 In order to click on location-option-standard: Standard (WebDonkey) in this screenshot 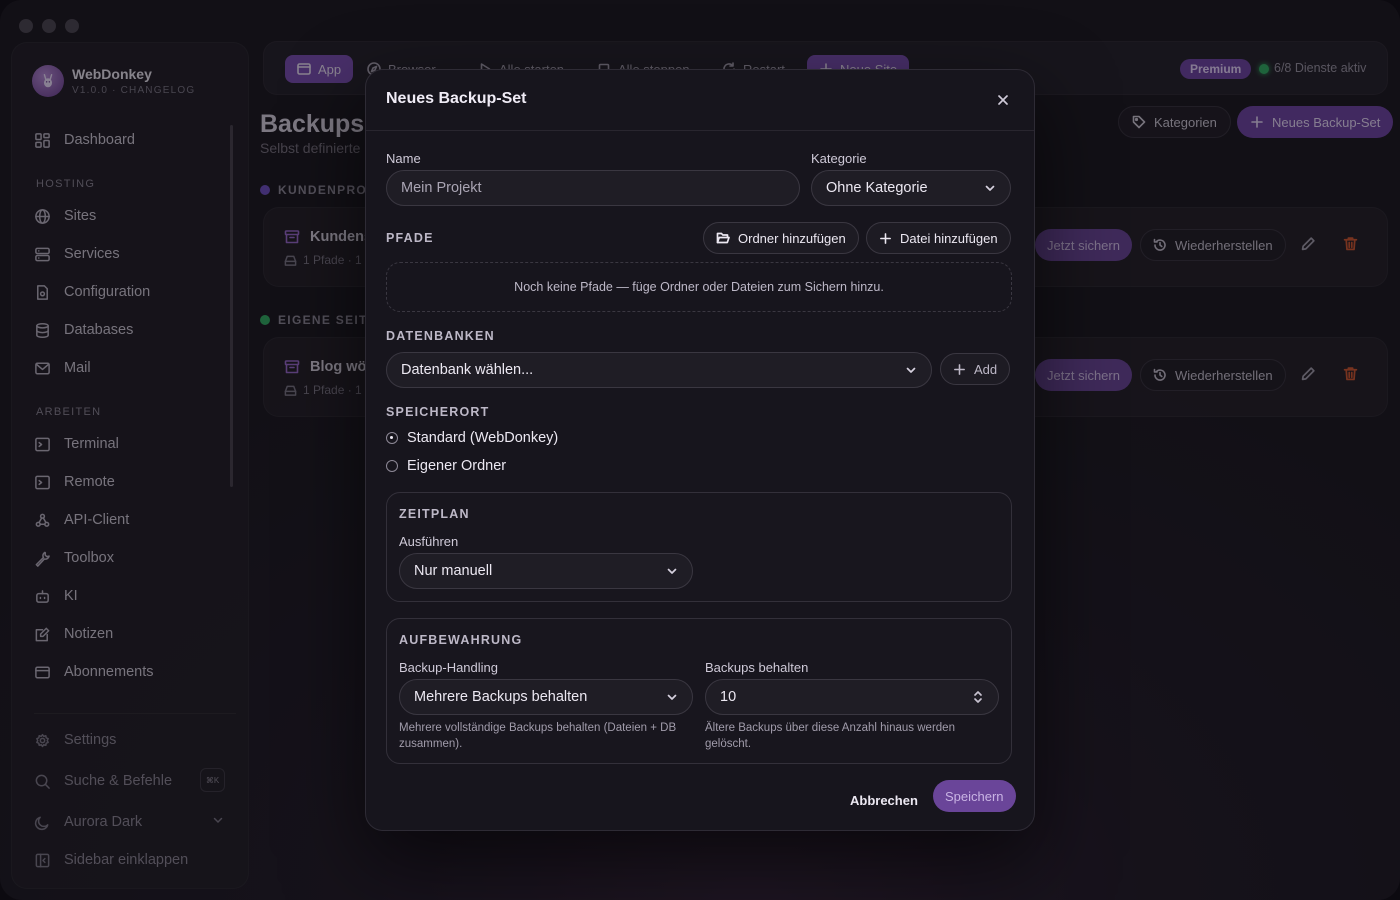, I will do `click(472, 438)`.